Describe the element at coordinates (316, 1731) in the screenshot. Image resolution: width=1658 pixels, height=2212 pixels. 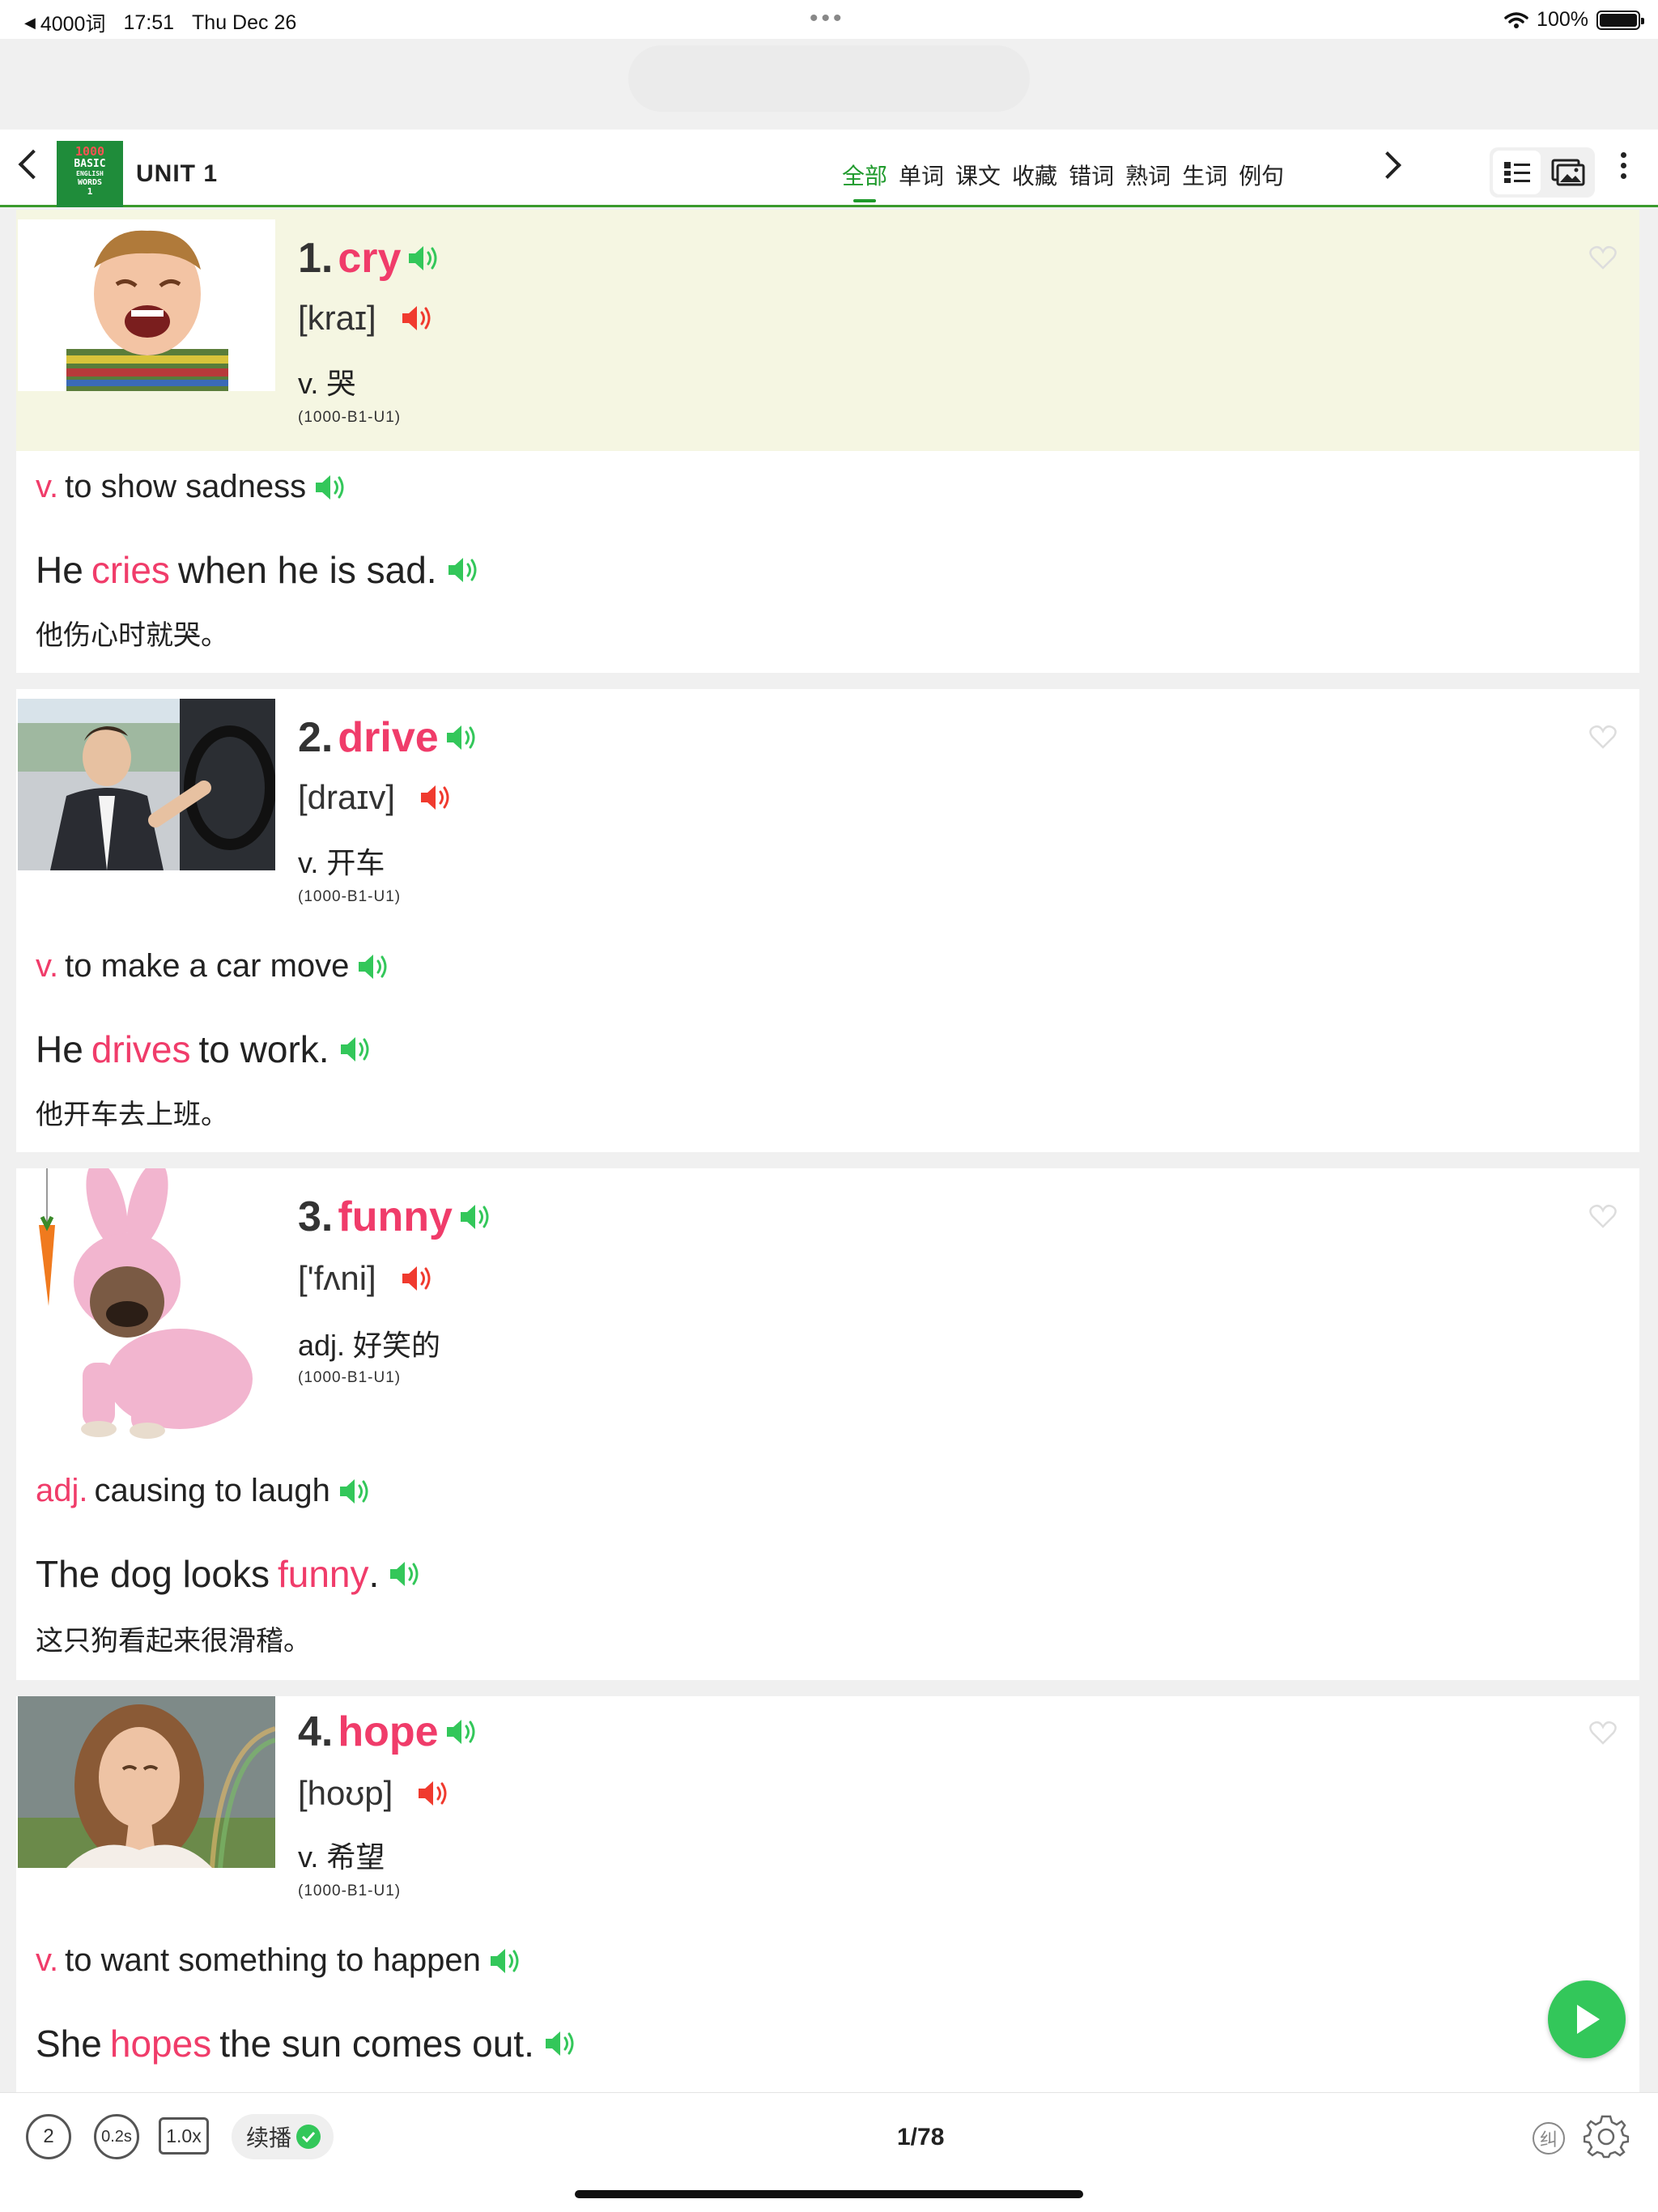
I see `word-number: 4.` at that location.